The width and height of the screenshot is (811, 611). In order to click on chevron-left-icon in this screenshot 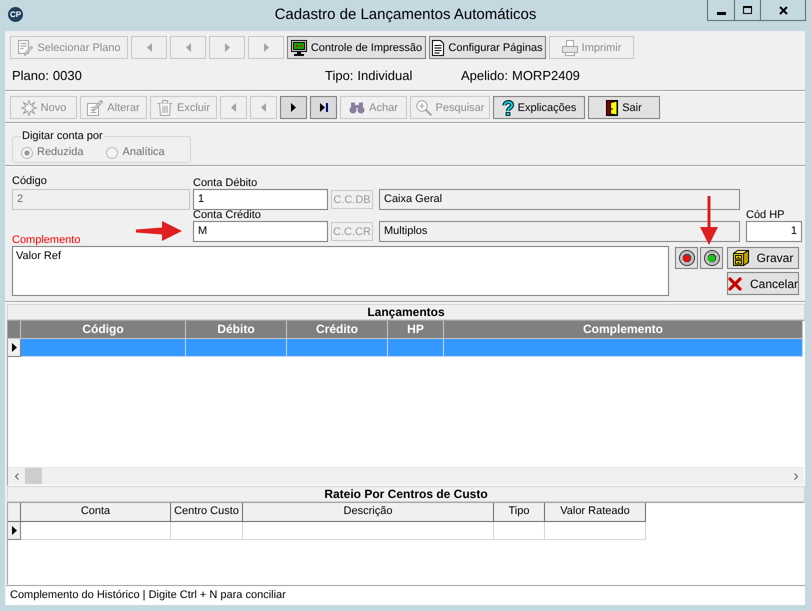, I will do `click(16, 476)`.